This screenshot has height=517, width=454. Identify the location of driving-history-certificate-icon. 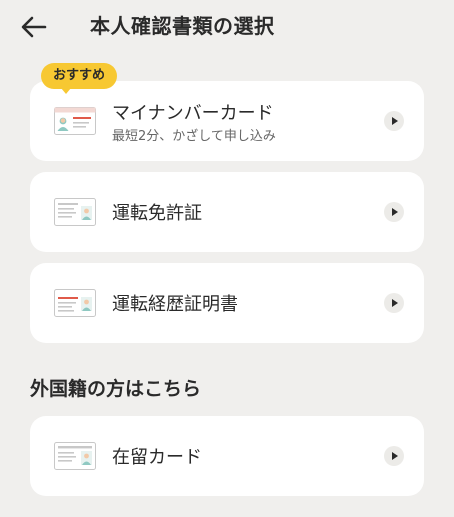
(75, 303).